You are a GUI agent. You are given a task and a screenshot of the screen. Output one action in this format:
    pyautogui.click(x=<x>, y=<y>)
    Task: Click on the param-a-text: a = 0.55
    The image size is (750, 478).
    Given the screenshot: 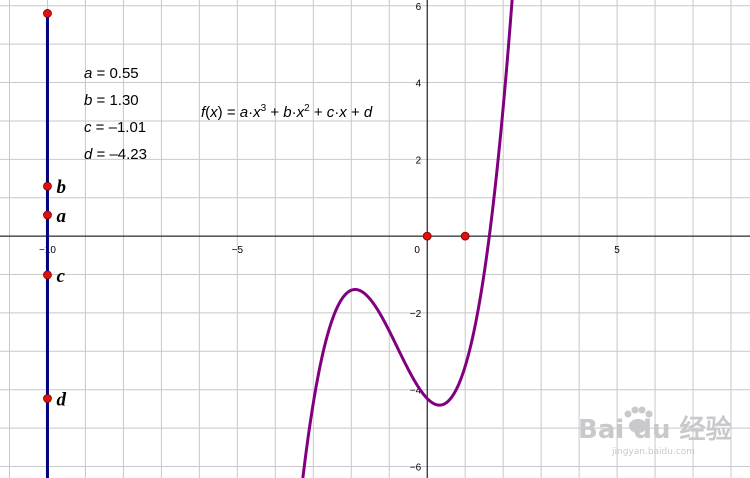 What is the action you would take?
    pyautogui.click(x=111, y=73)
    